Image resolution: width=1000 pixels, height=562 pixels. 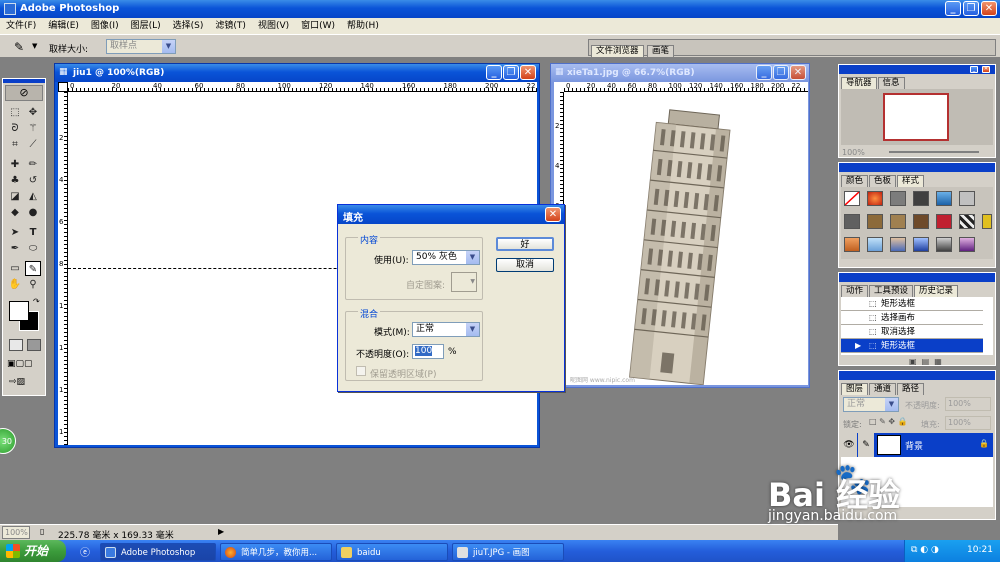 What do you see at coordinates (15, 248) in the screenshot?
I see `pen-tool-icon: ✒` at bounding box center [15, 248].